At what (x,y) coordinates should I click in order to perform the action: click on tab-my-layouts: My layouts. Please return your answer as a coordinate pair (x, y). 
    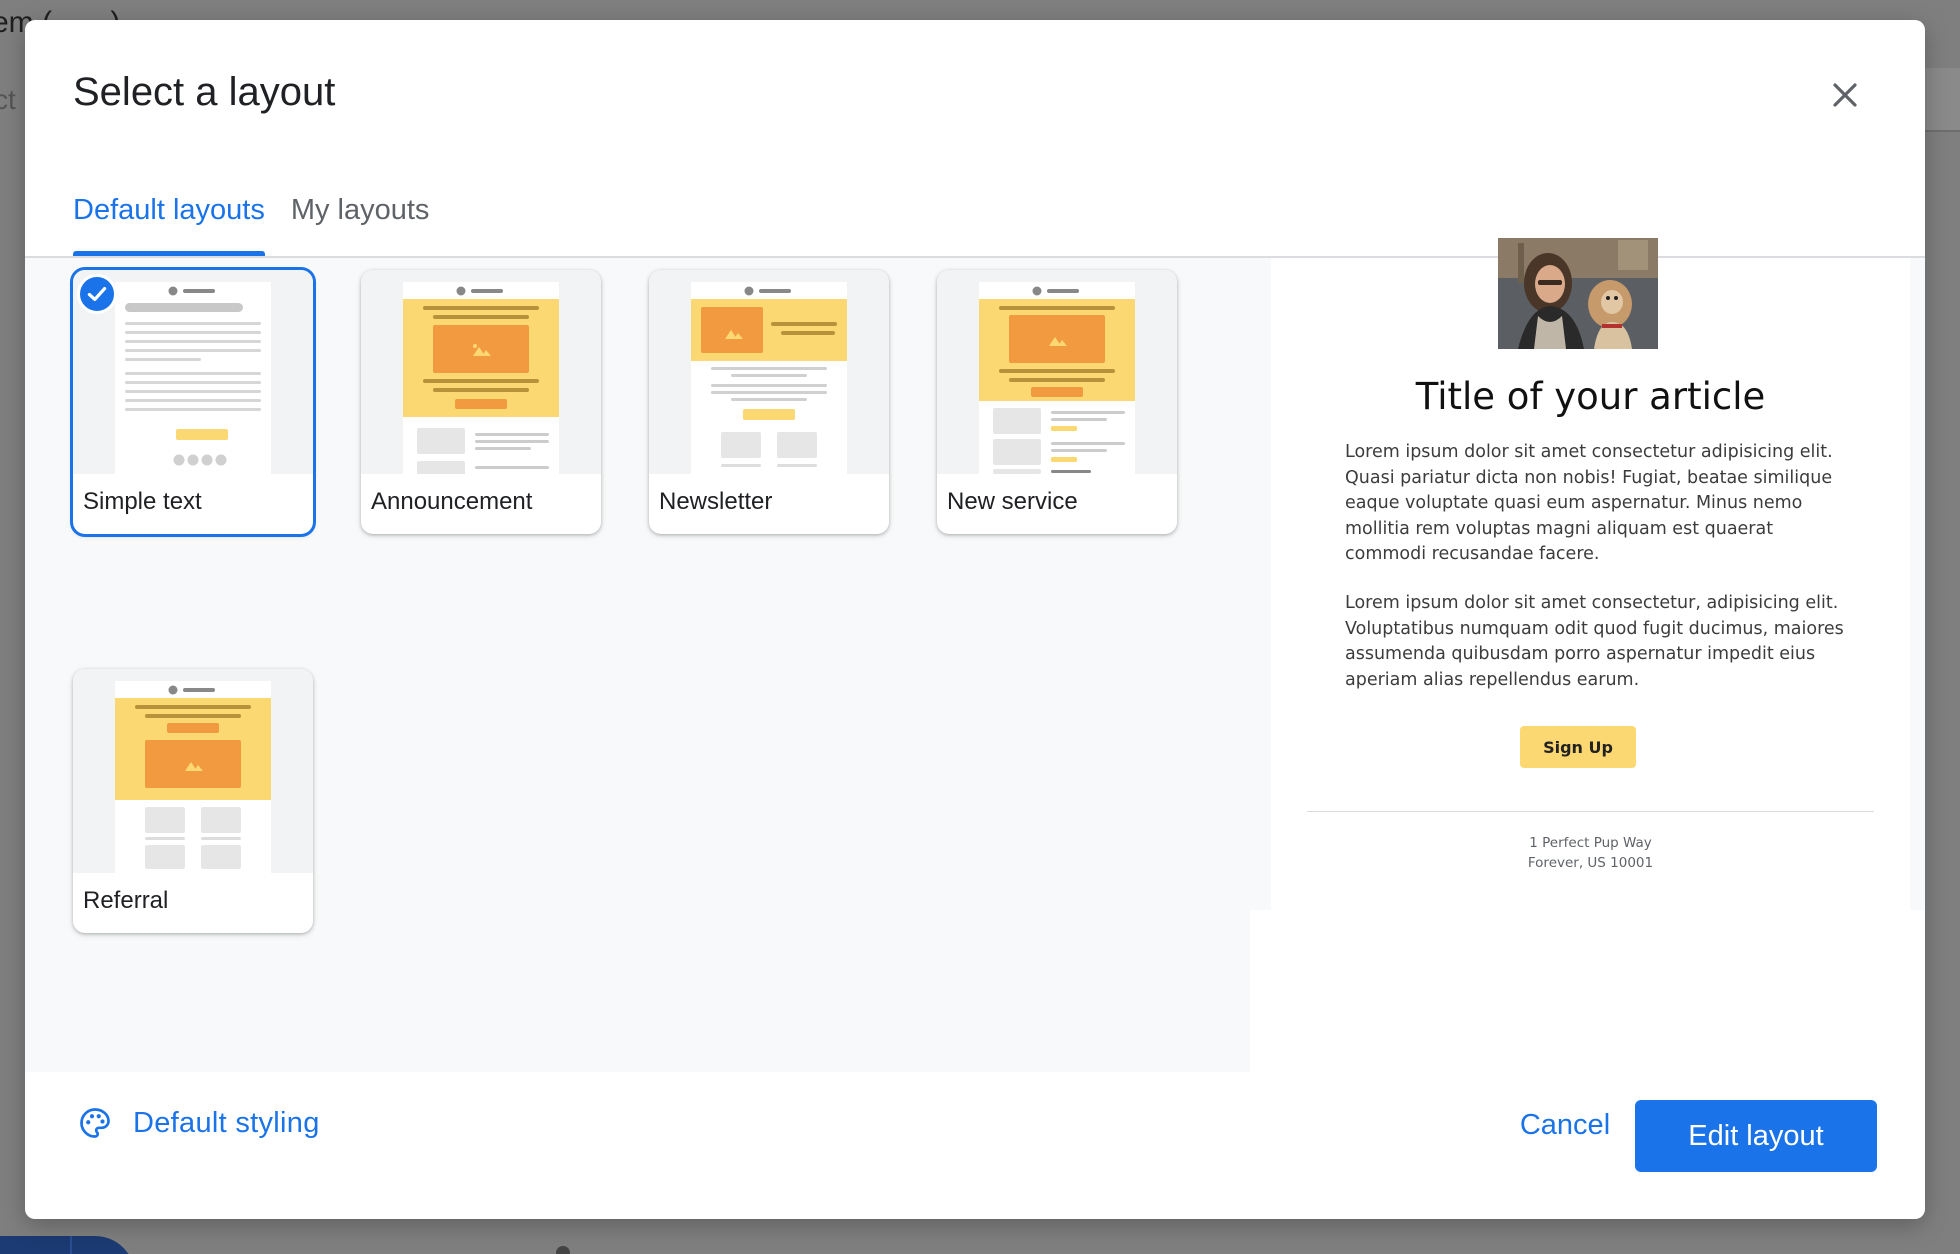
    Looking at the image, I should click on (360, 213).